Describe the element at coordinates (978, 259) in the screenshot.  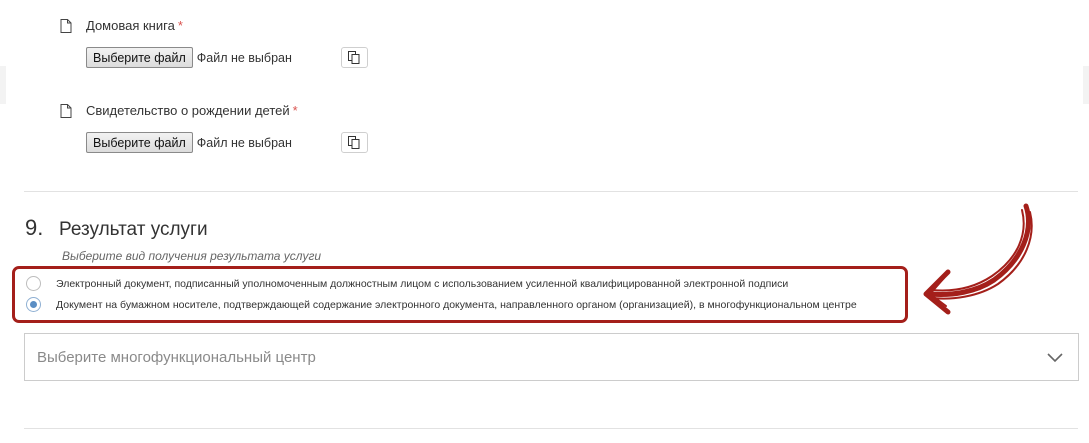
I see `annotation-arrow-icon` at that location.